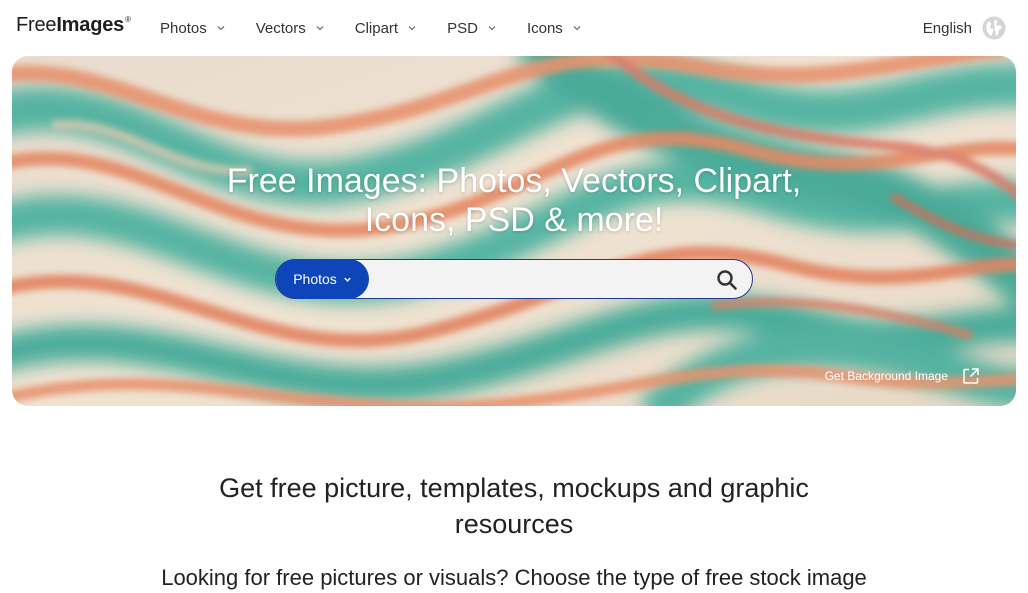 Image resolution: width=1028 pixels, height=593 pixels. Describe the element at coordinates (315, 279) in the screenshot. I see `search-type-label: Photos` at that location.